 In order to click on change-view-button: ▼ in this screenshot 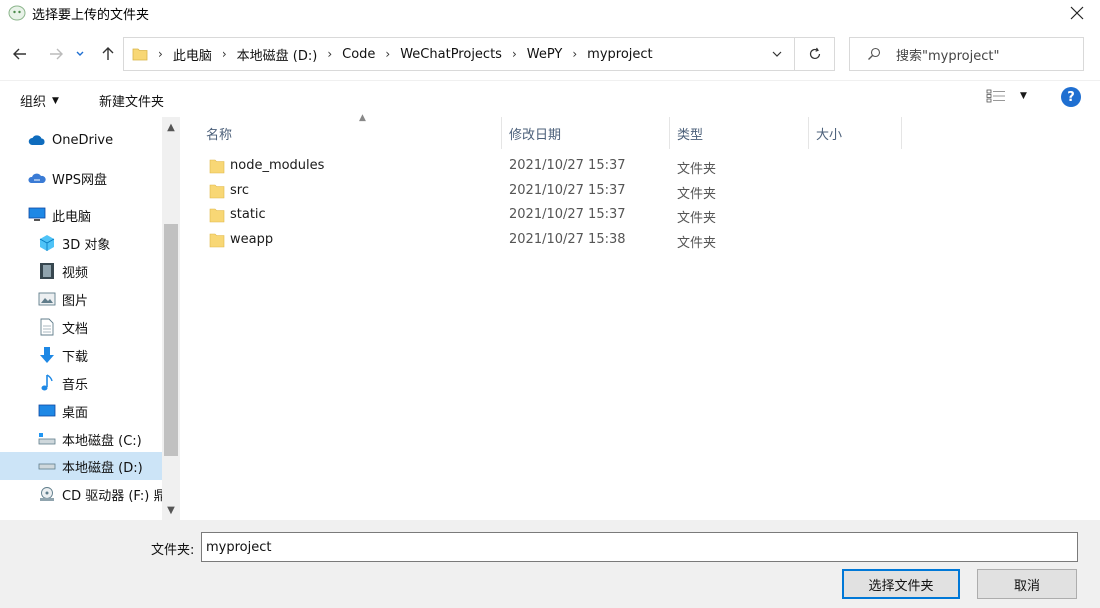, I will do `click(1006, 96)`.